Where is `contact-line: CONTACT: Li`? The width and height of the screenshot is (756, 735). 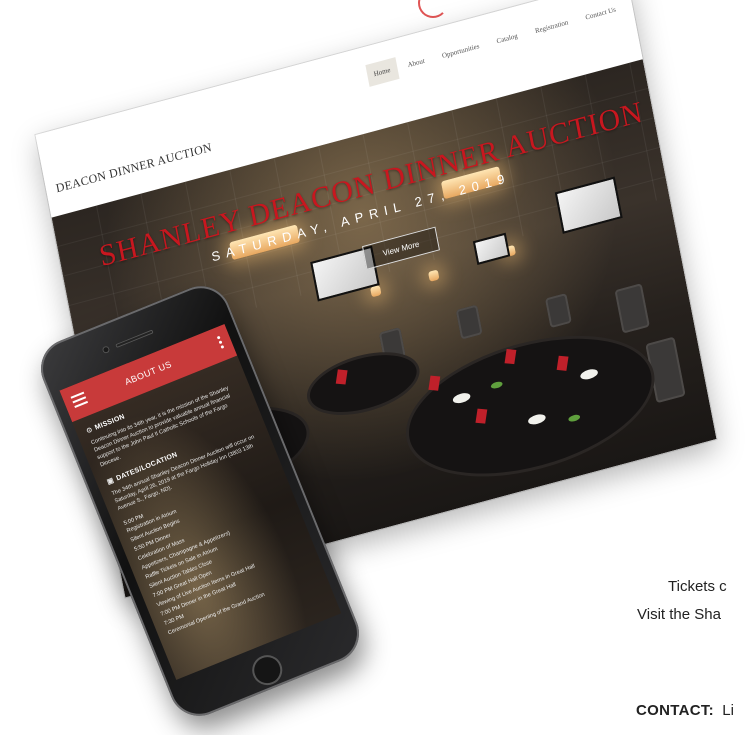 contact-line: CONTACT: Li is located at coordinates (685, 710).